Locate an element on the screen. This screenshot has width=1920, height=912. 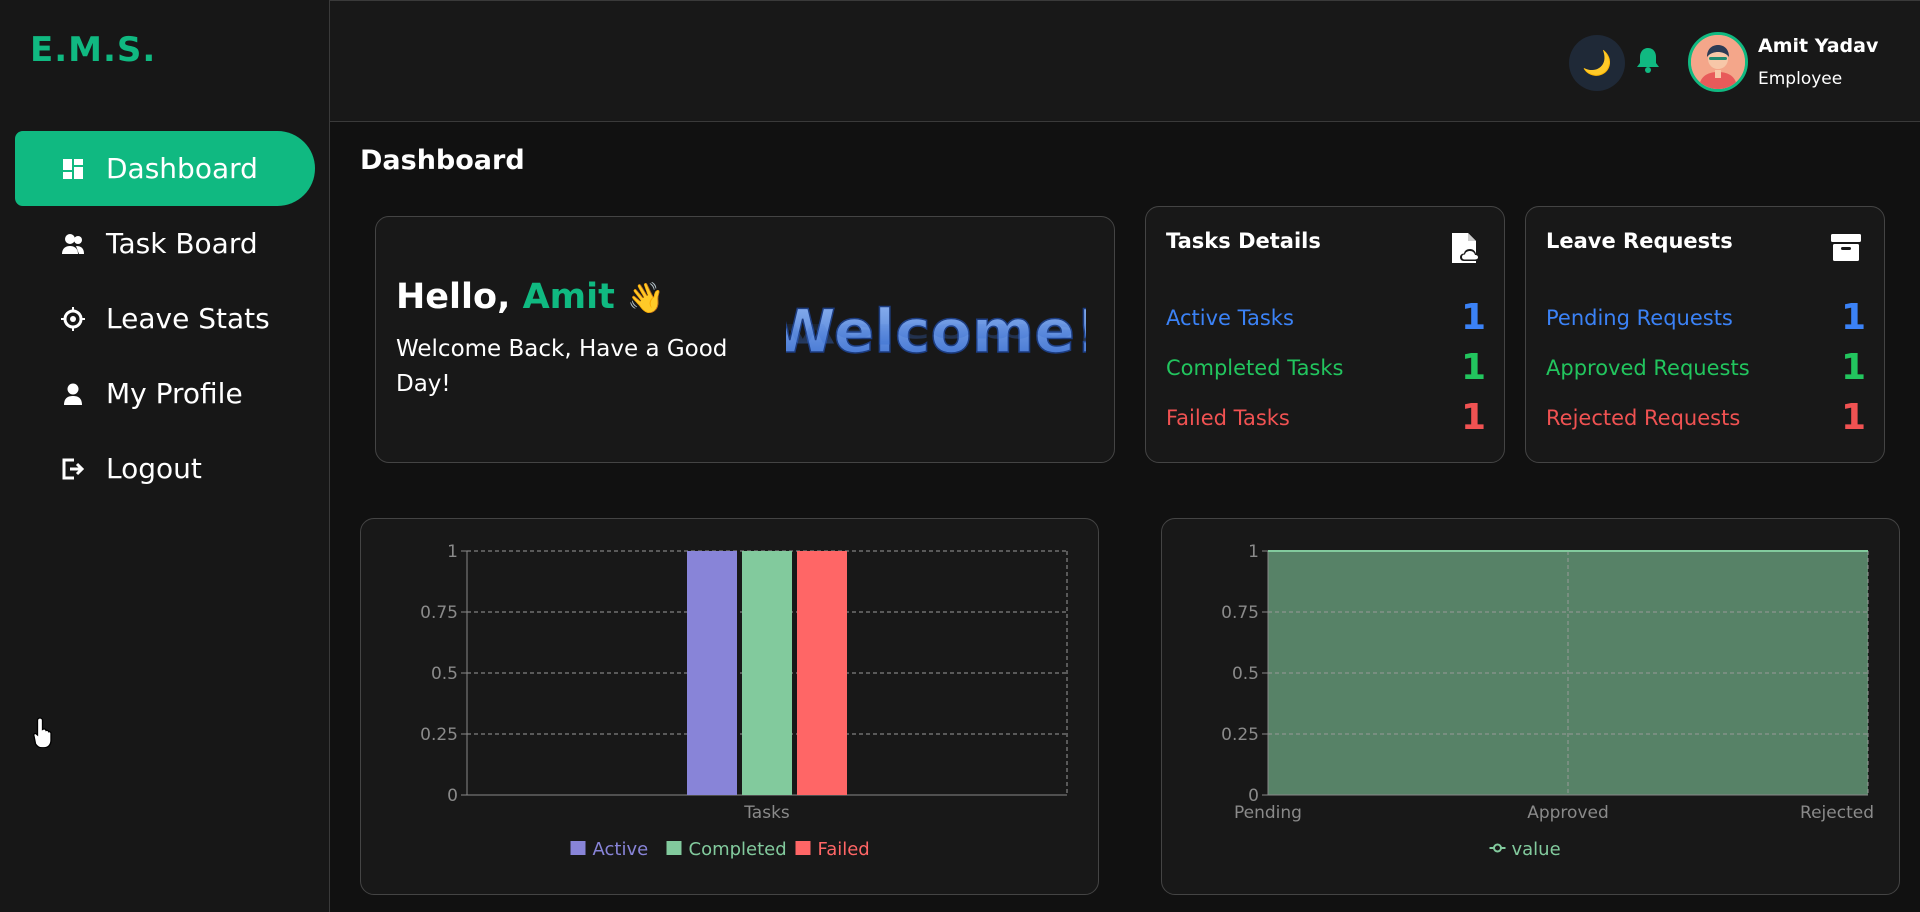
sidebar-item-task-board: Task Board is located at coordinates (165, 243).